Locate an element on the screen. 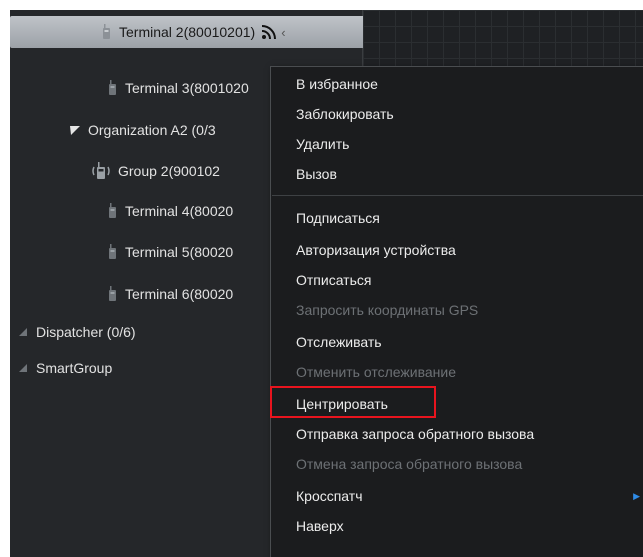 This screenshot has height=557, width=643. menu-item-call: Вызов is located at coordinates (457, 174).